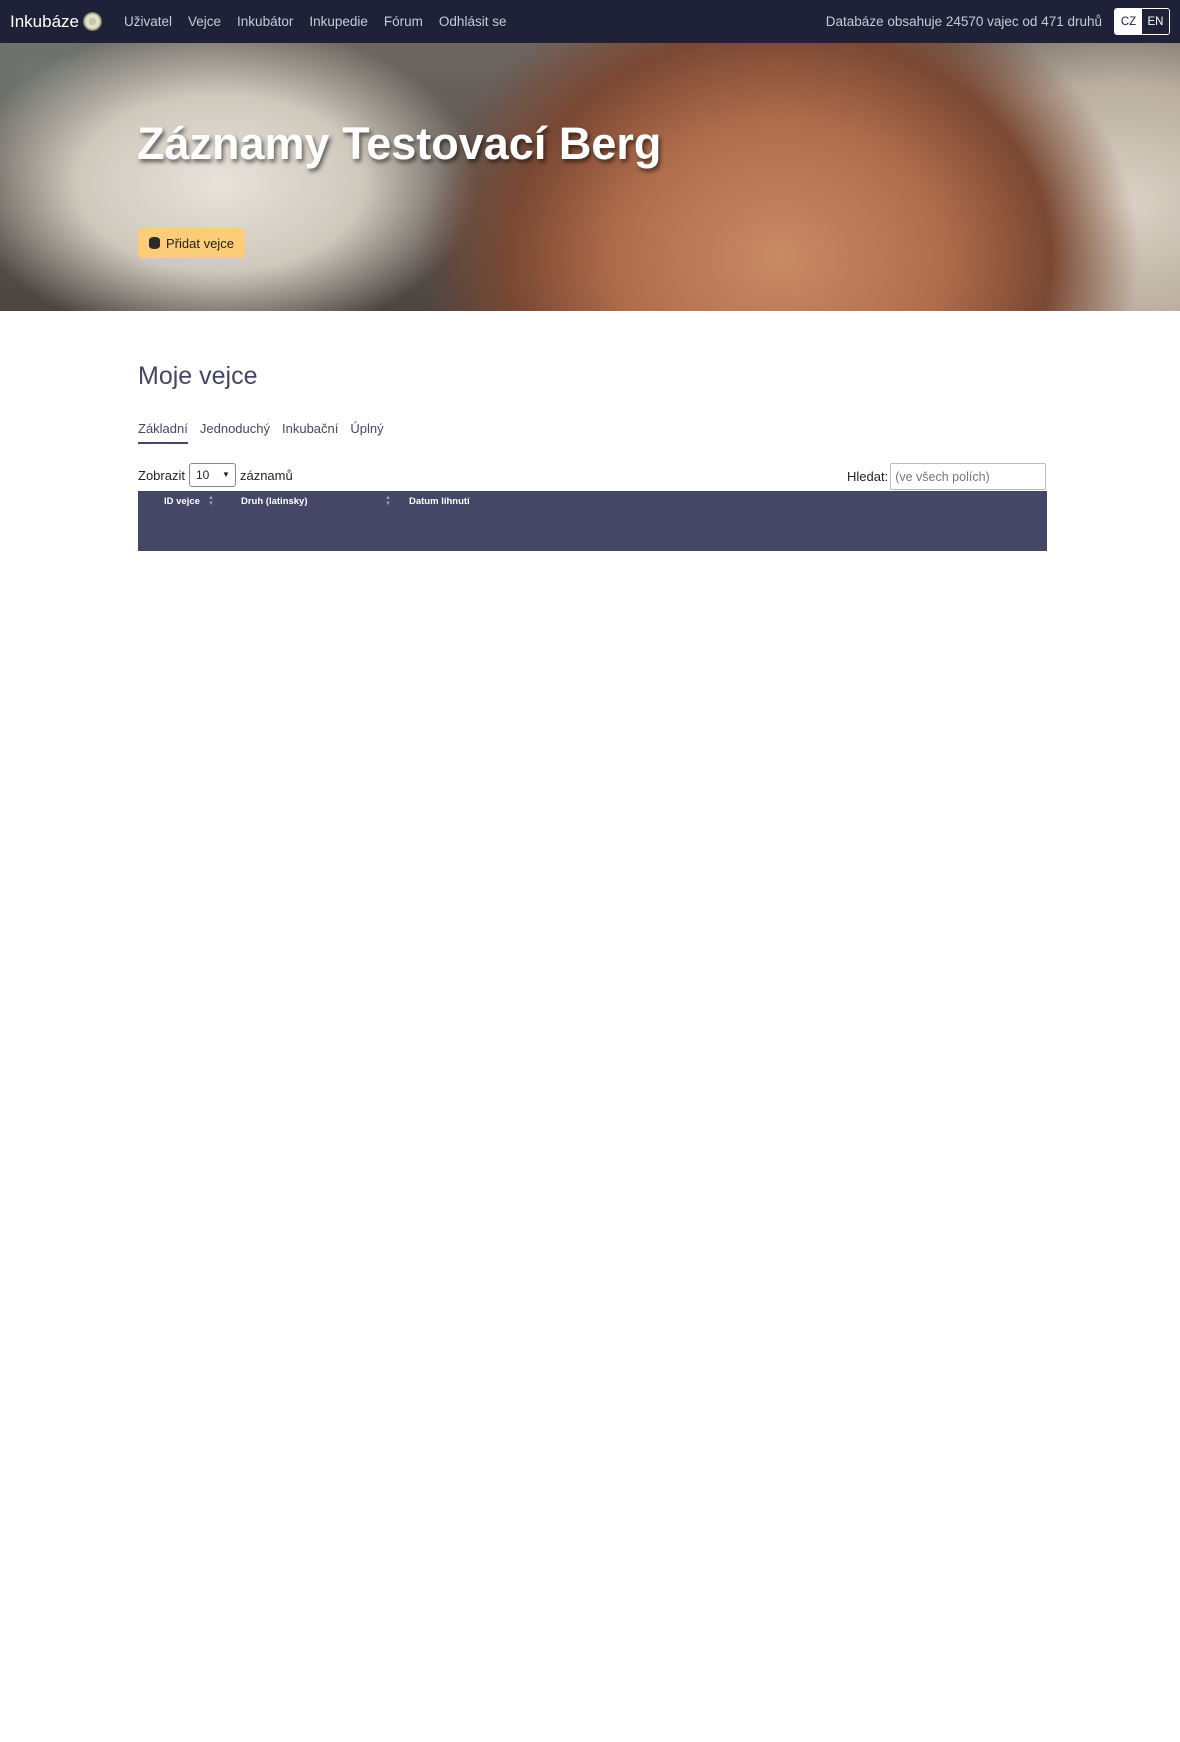 Image resolution: width=1180 pixels, height=1742 pixels. I want to click on brand: Inkubáze, so click(56, 22).